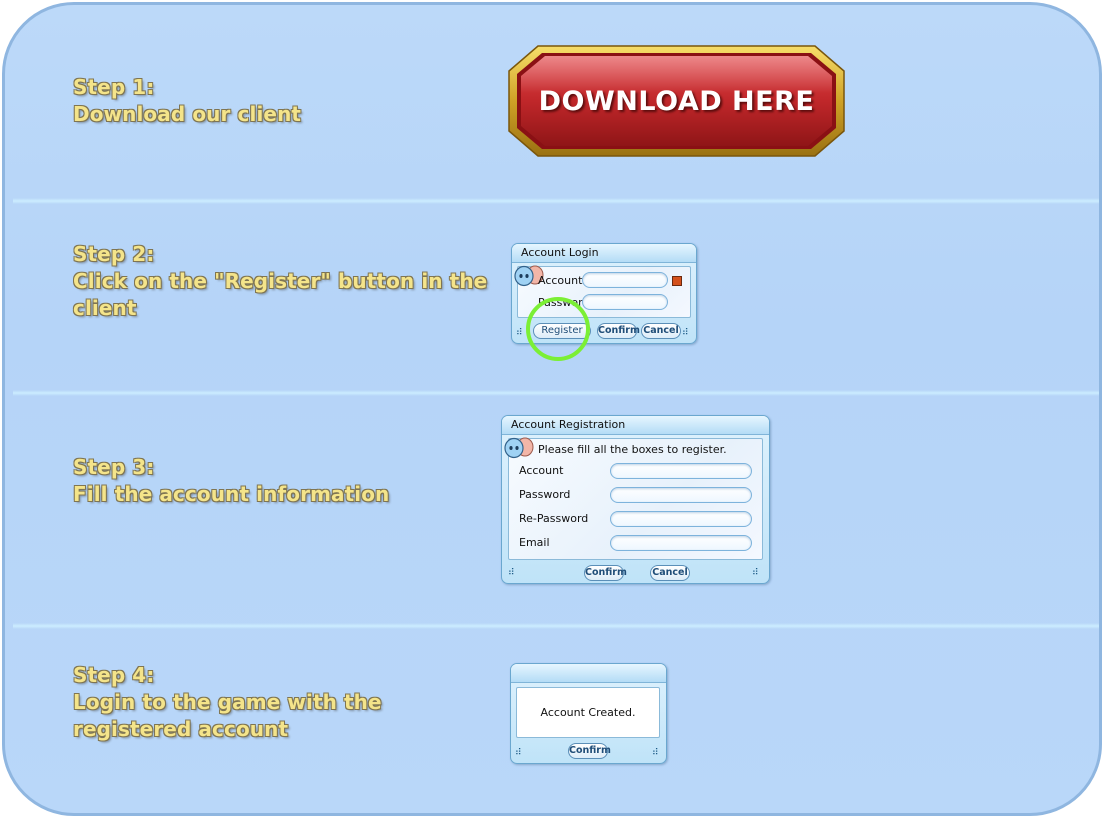 The height and width of the screenshot is (816, 1102). What do you see at coordinates (625, 280) in the screenshot?
I see `login-account-field` at bounding box center [625, 280].